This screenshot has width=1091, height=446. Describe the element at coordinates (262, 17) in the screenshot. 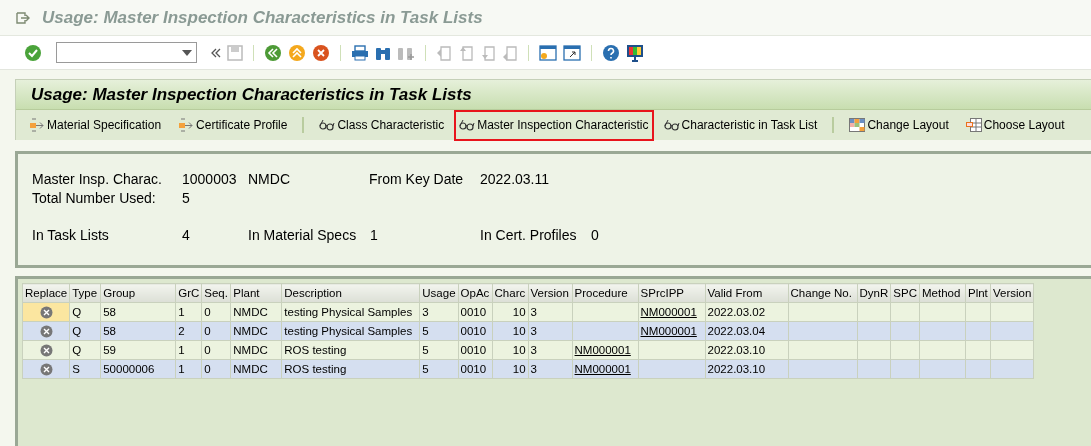

I see `window-title: Usage: Master Inspection Characteristics in Task Lists` at that location.